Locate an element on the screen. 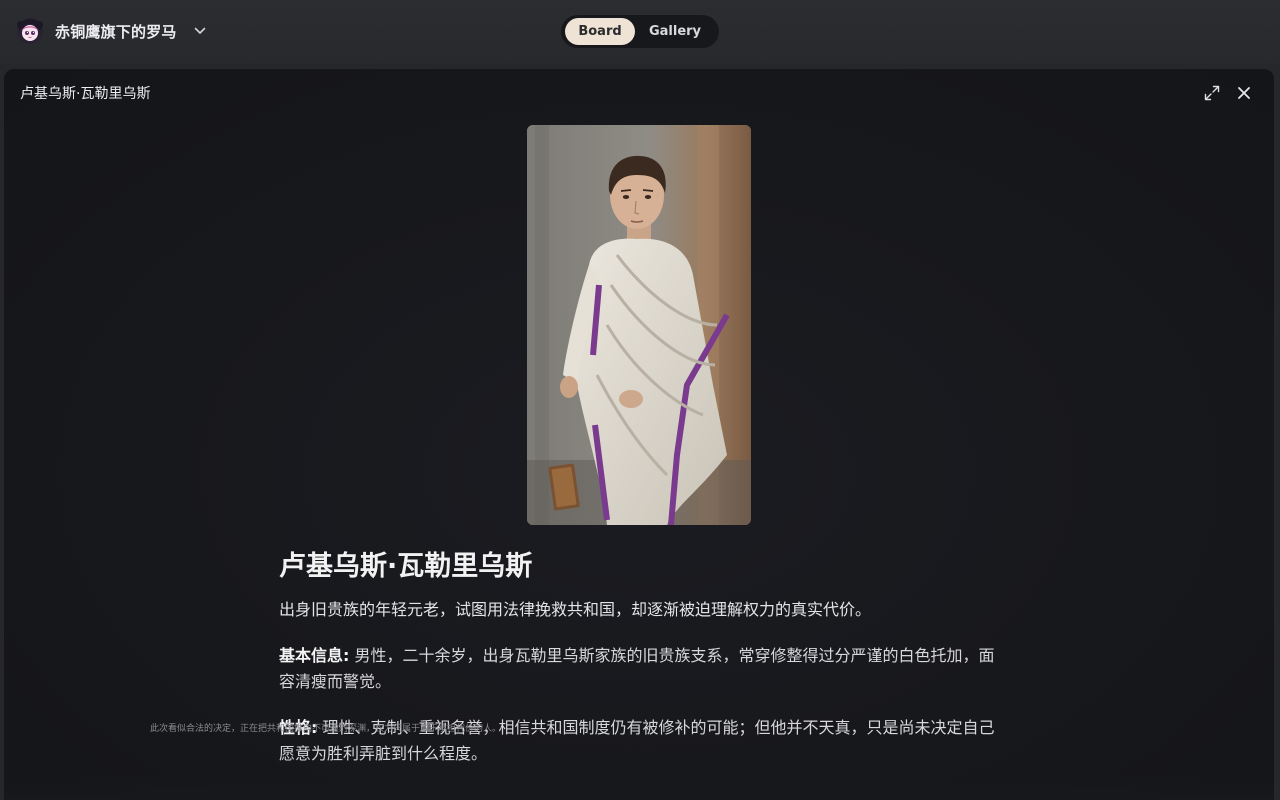  world-switcher: 赤铜鹰旗下的罗马 is located at coordinates (111, 31).